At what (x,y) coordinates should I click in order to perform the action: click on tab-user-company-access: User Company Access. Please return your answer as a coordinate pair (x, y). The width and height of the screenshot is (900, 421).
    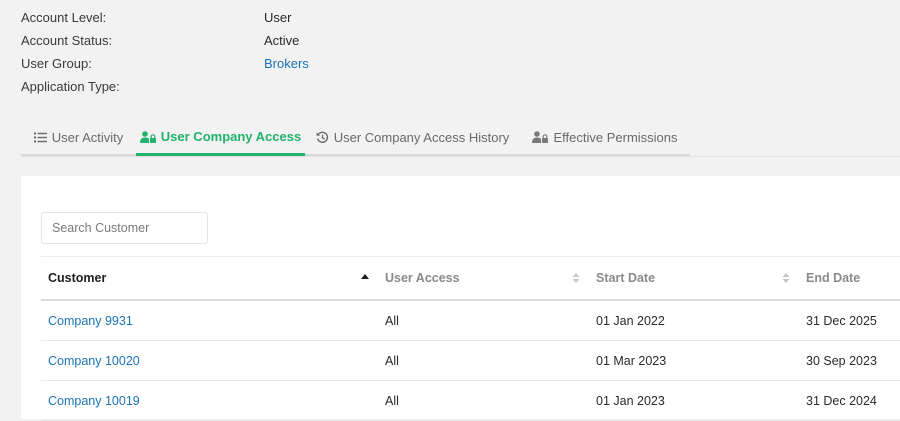
    Looking at the image, I should click on (220, 138).